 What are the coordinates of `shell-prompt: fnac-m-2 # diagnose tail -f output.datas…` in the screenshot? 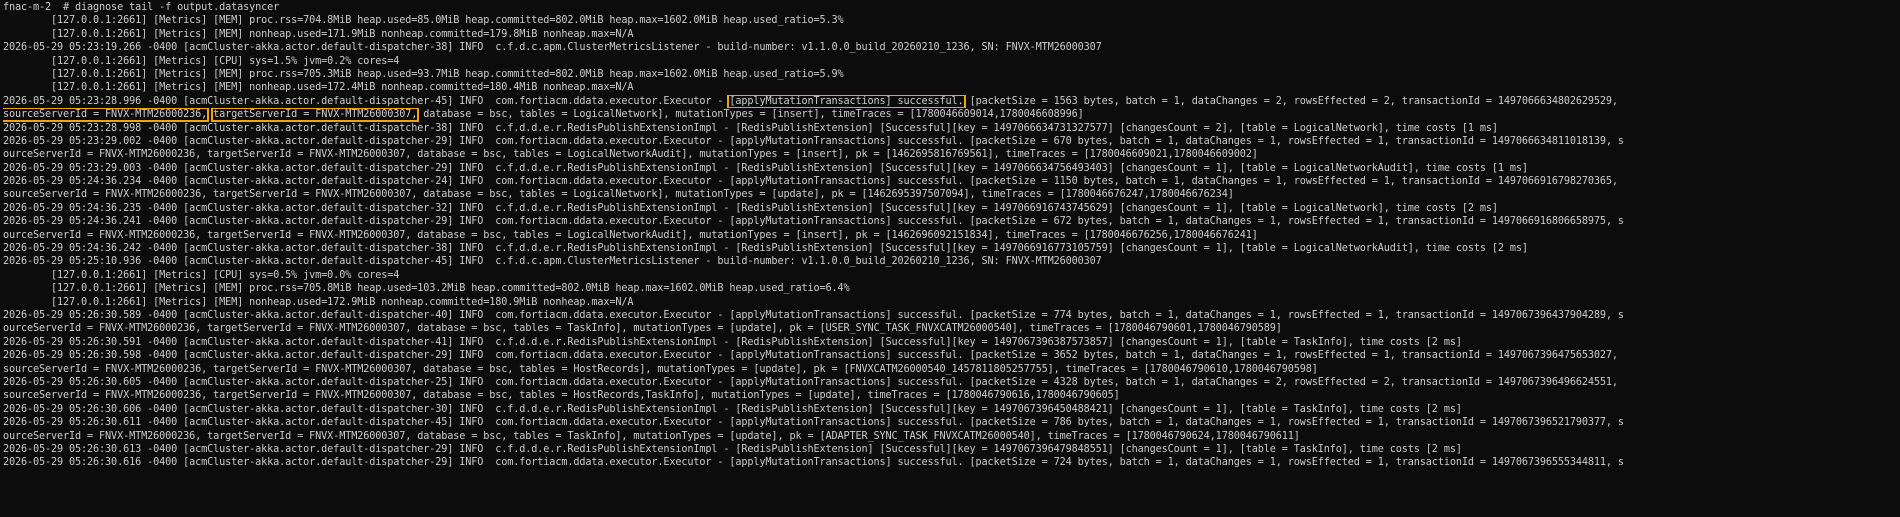 It's located at (141, 7).